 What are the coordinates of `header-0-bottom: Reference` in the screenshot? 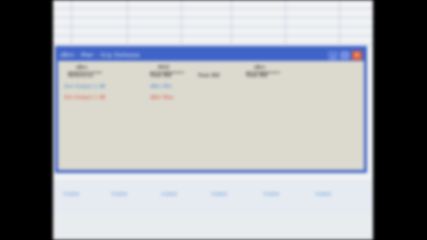 It's located at (81, 76).